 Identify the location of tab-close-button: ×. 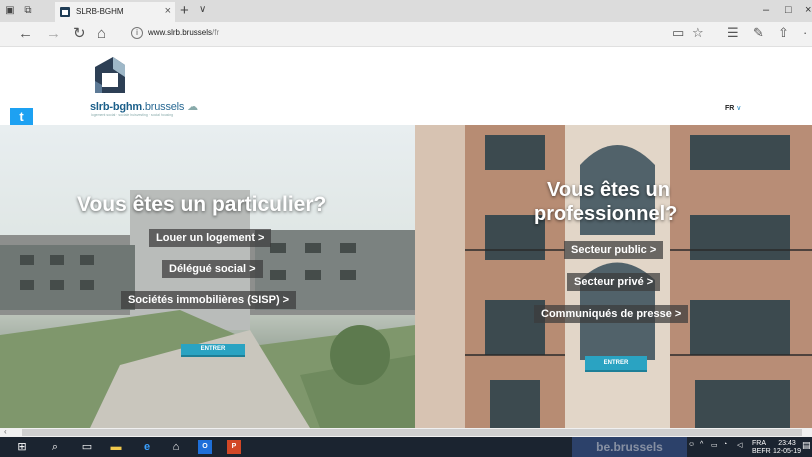
(168, 11).